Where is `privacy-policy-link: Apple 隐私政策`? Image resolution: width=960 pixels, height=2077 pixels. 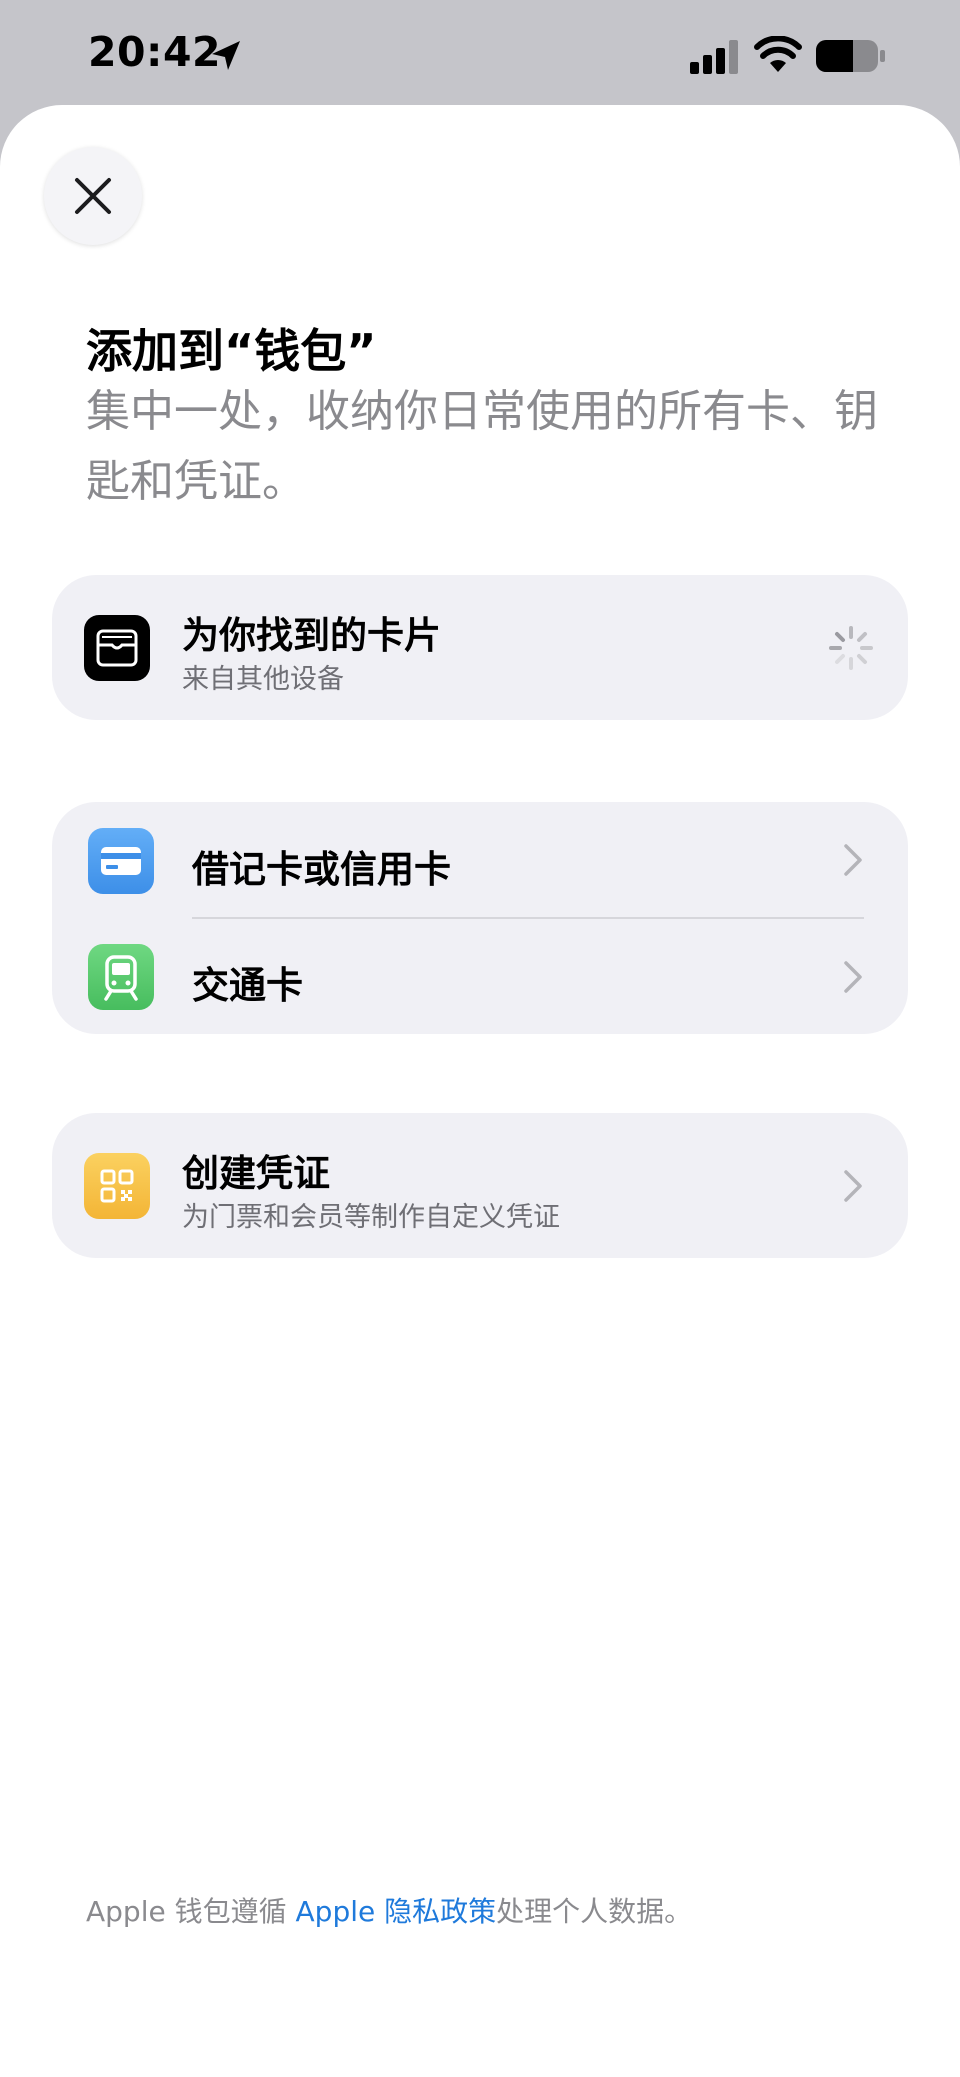
privacy-policy-link: Apple 隐私政策 is located at coordinates (396, 1911).